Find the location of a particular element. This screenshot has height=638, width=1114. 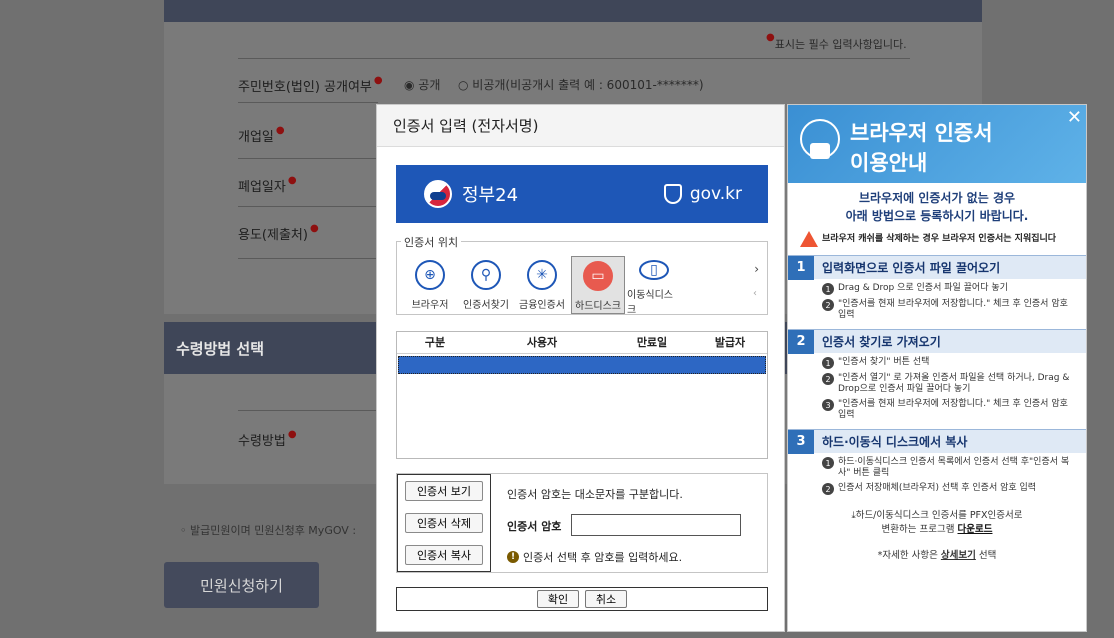

help-intro: 브라우저에 인증서가 없는 경우 아래 방법으로 등록하시기 바랍니다. is located at coordinates (937, 207).